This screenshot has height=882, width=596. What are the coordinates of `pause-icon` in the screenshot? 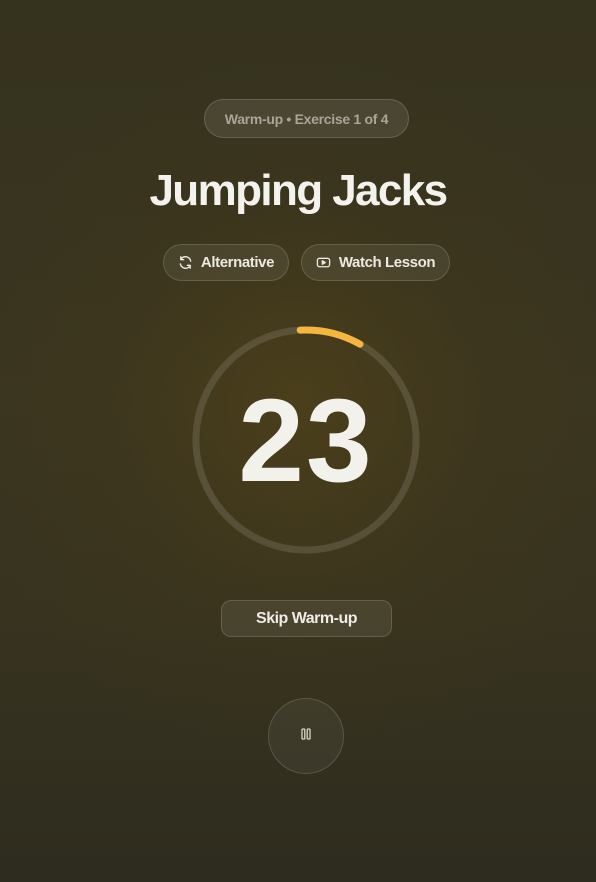 It's located at (306, 736).